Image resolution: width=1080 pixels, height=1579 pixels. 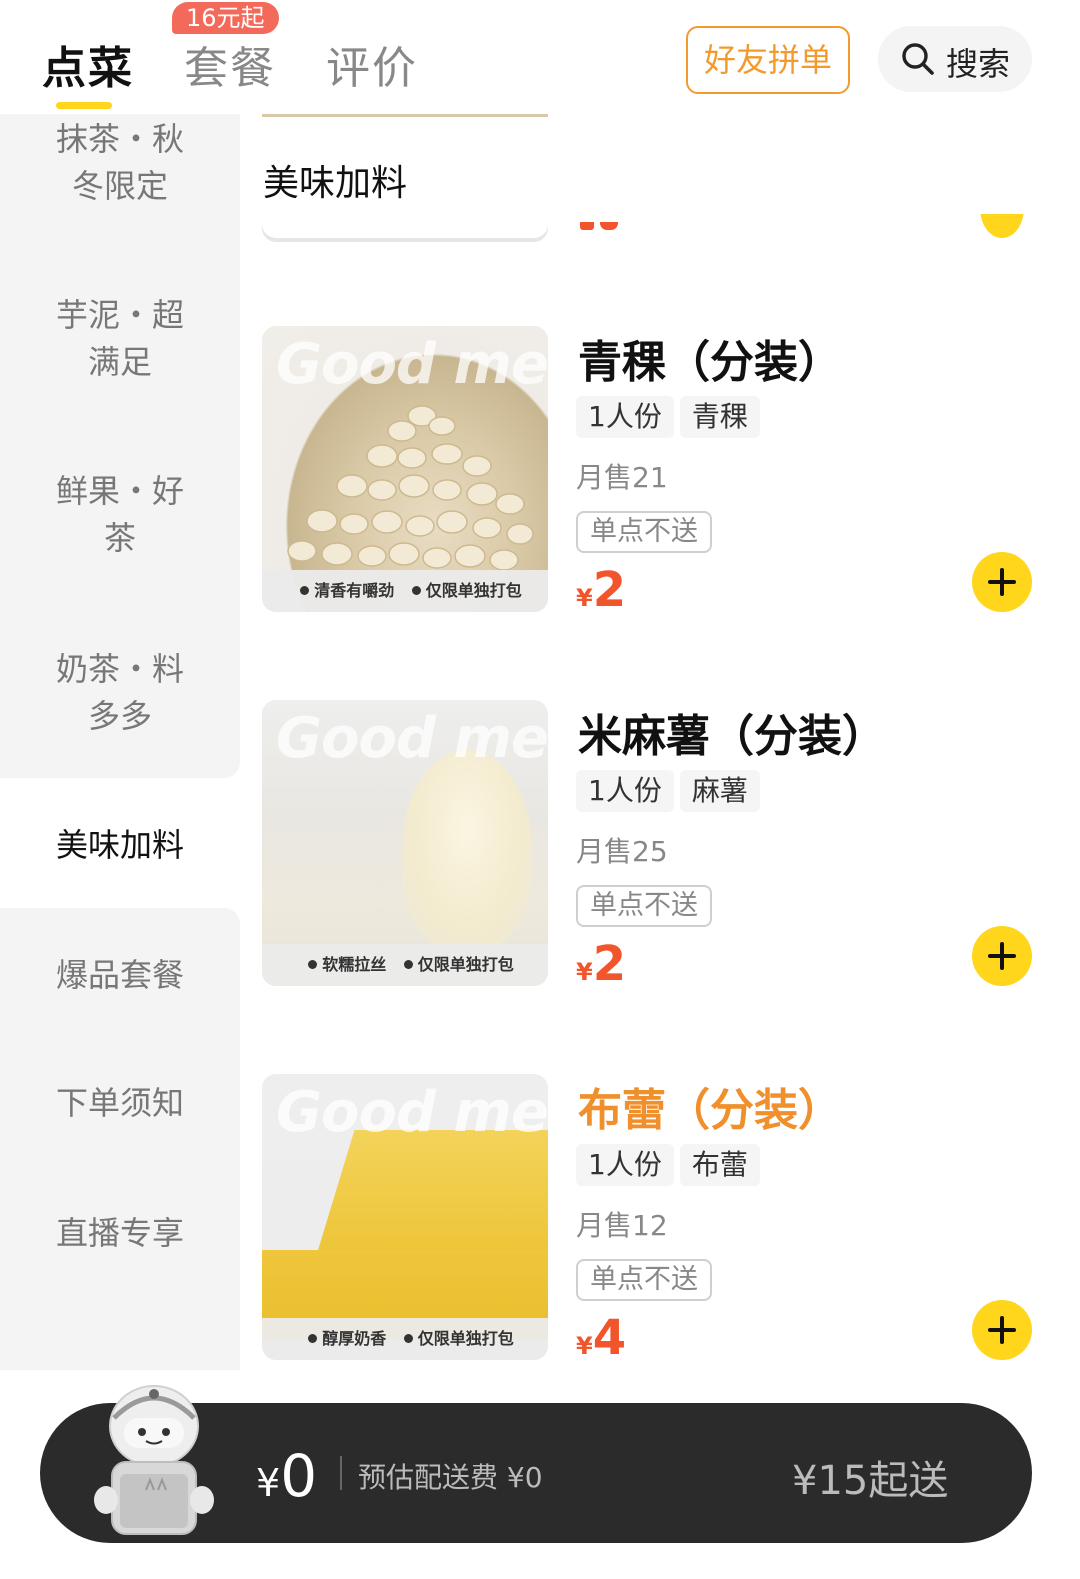 I want to click on cart-divider, so click(x=341, y=1473).